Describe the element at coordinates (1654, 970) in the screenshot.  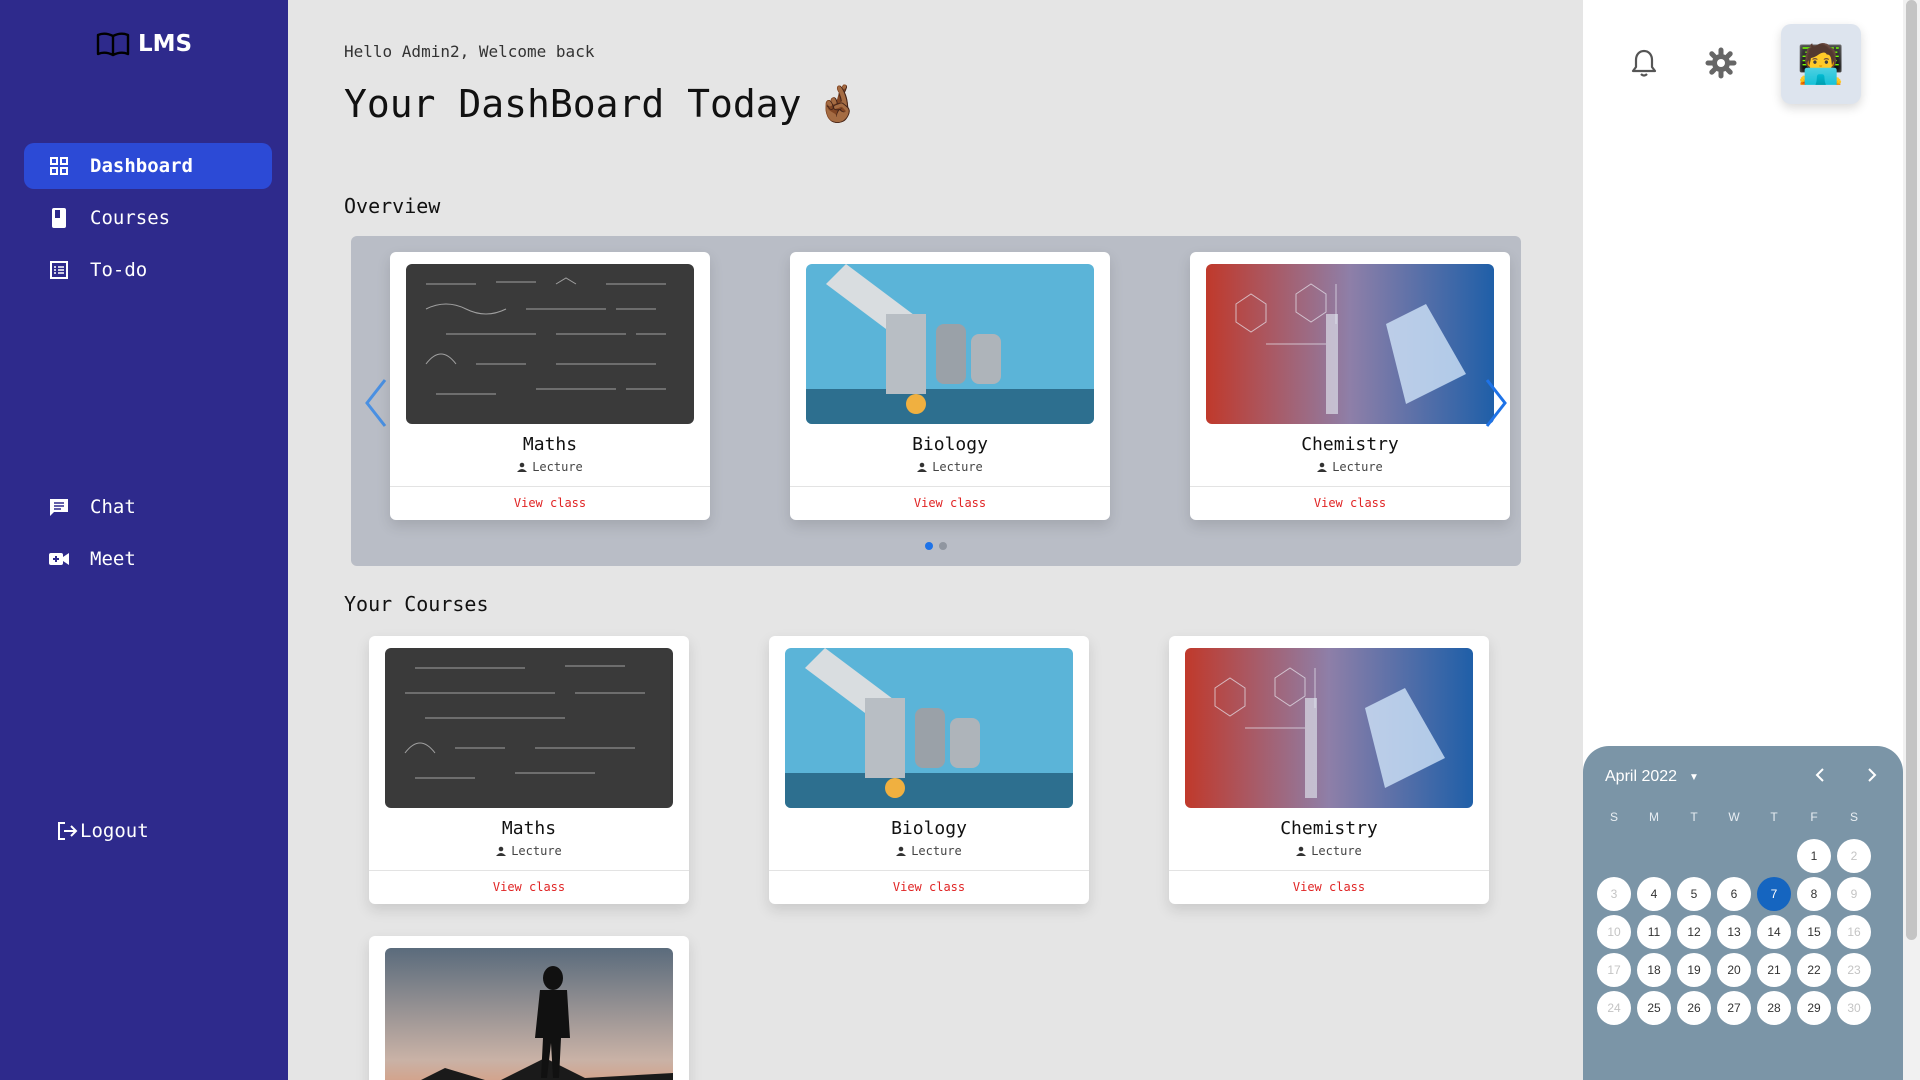
I see `calendar-day: 18` at that location.